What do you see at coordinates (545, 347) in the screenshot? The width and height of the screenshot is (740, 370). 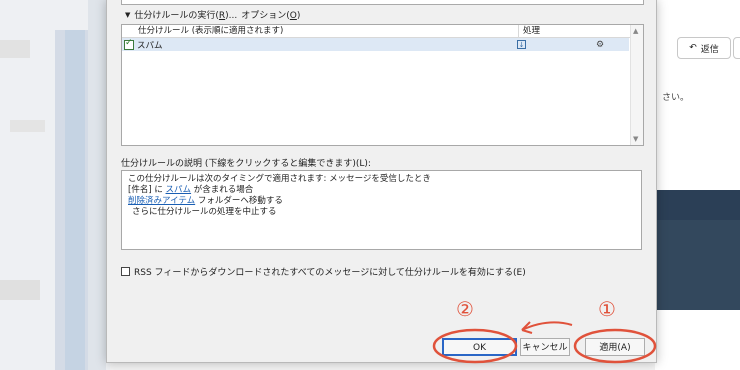 I see `cancel-button: キャンセル` at bounding box center [545, 347].